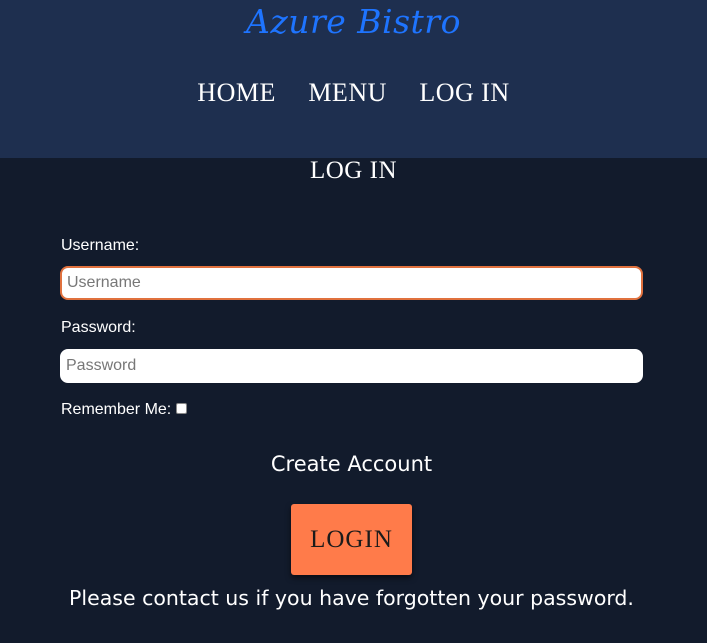 This screenshot has height=643, width=707. What do you see at coordinates (347, 93) in the screenshot?
I see `nav-menu-link: MENU` at bounding box center [347, 93].